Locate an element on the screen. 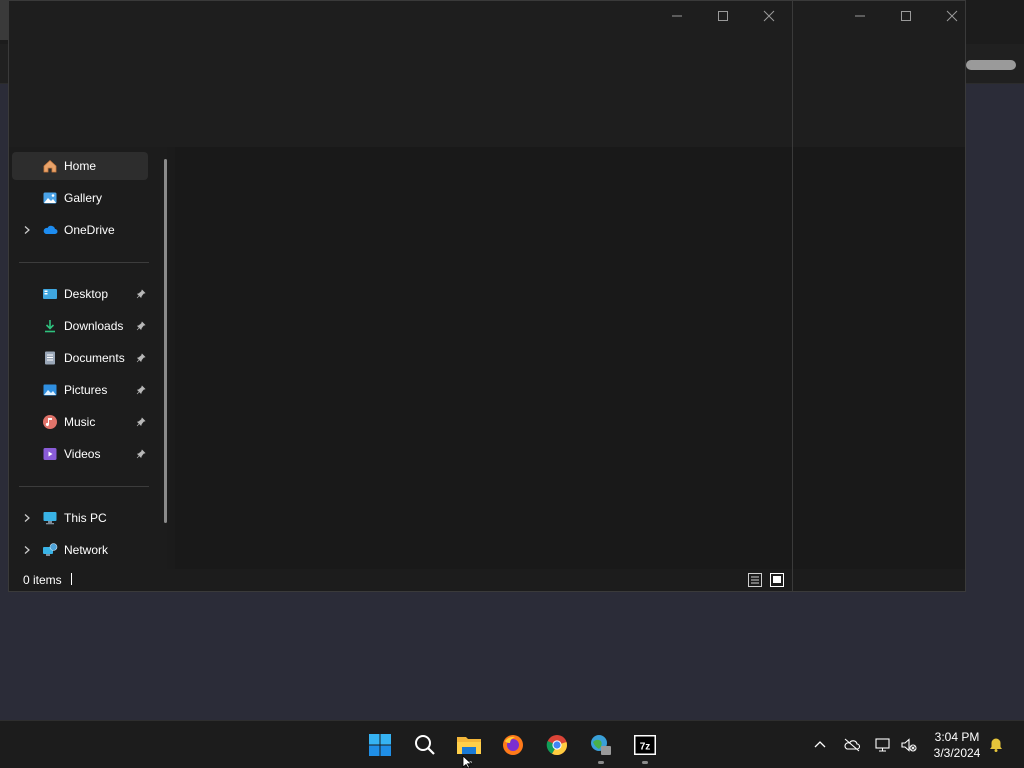 The height and width of the screenshot is (768, 1024). network-tray-button is located at coordinates (883, 745).